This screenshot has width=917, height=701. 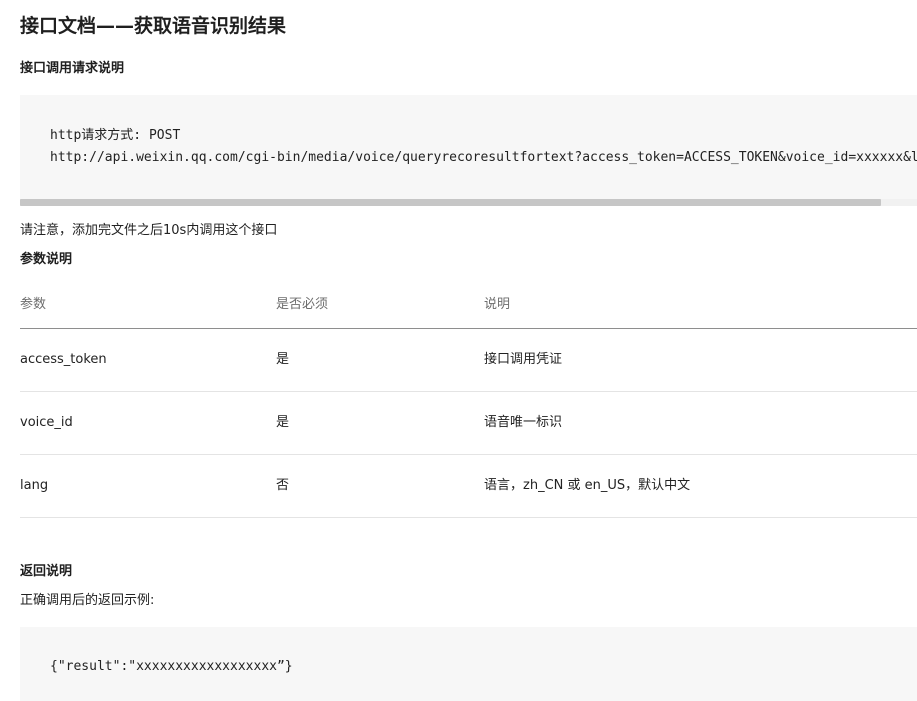 What do you see at coordinates (587, 485) in the screenshot?
I see `param-description: 语言，zh_CN 或 en_US，默认中文` at bounding box center [587, 485].